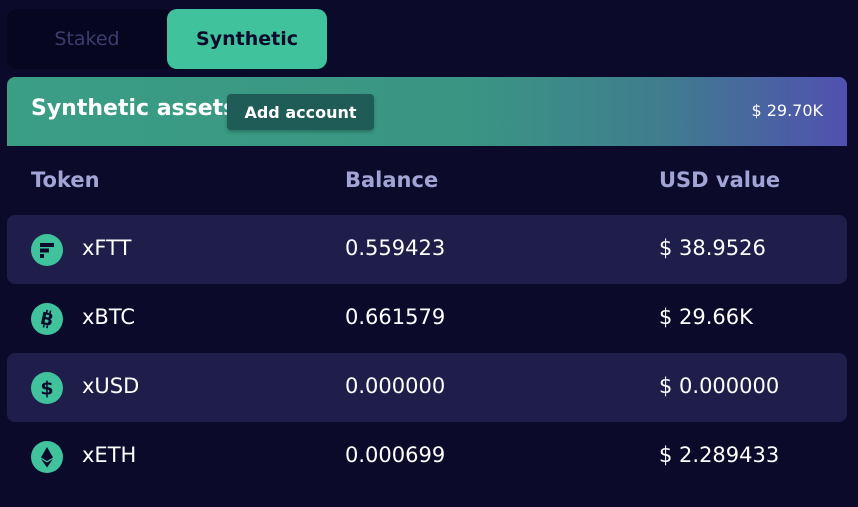  Describe the element at coordinates (47, 457) in the screenshot. I see `eth-icon` at that location.